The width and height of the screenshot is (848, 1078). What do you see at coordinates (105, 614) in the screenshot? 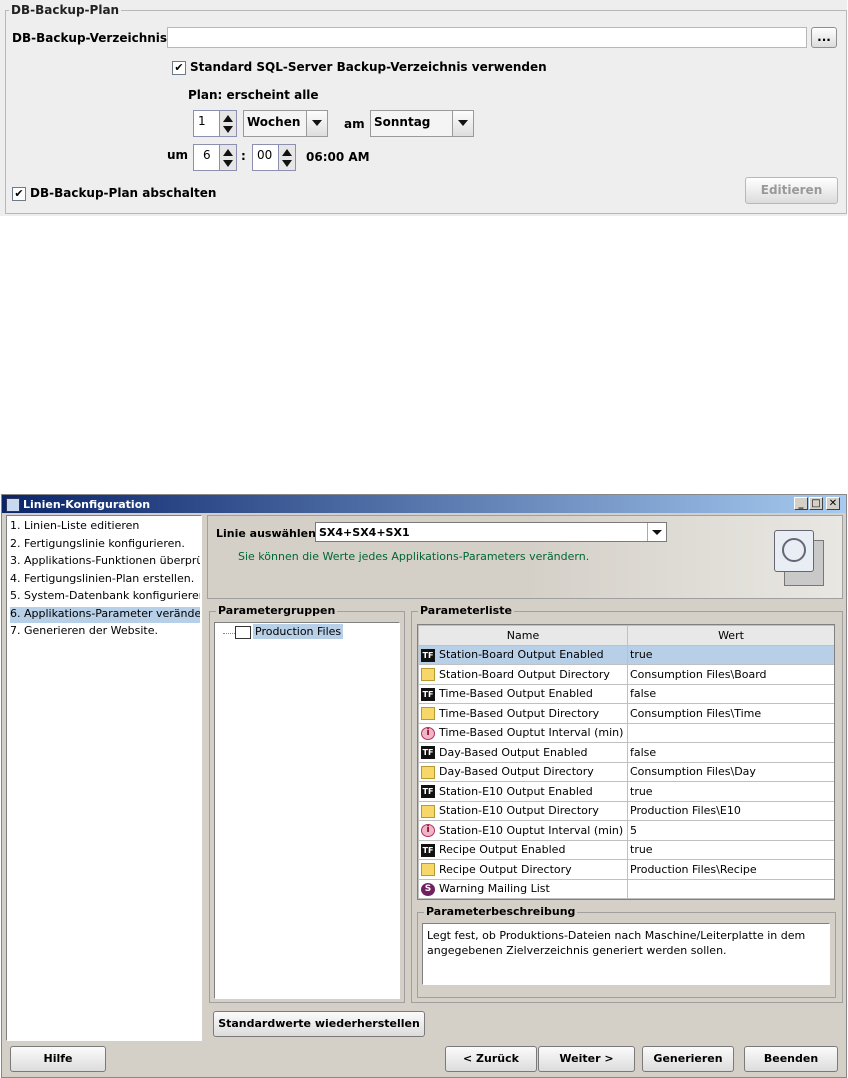
I see `wizard-step-item: 6. Applikations-Parameter verändern` at bounding box center [105, 614].